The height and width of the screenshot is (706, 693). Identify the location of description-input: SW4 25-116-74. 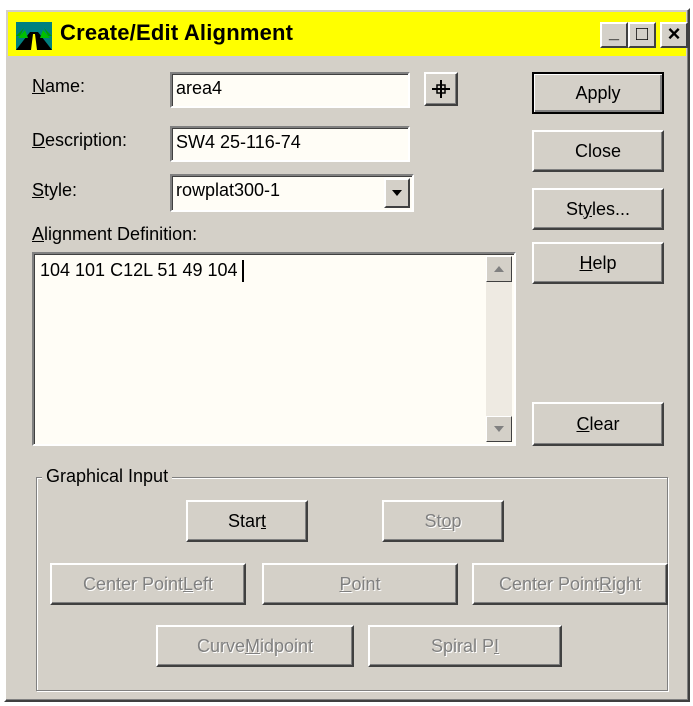
(290, 144).